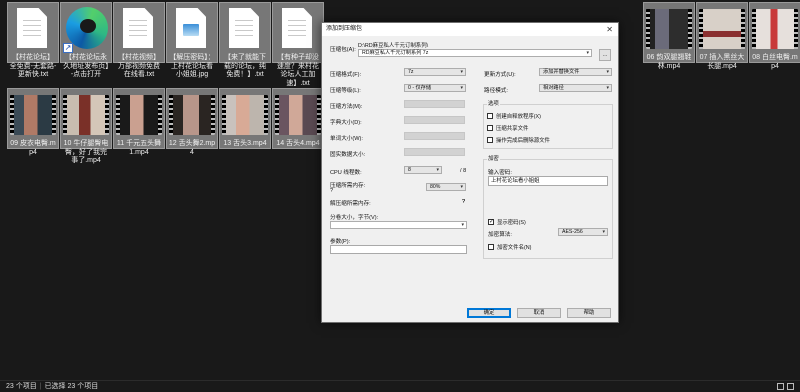  Describe the element at coordinates (493, 159) in the screenshot. I see `encryption-group-title: 加密` at that location.